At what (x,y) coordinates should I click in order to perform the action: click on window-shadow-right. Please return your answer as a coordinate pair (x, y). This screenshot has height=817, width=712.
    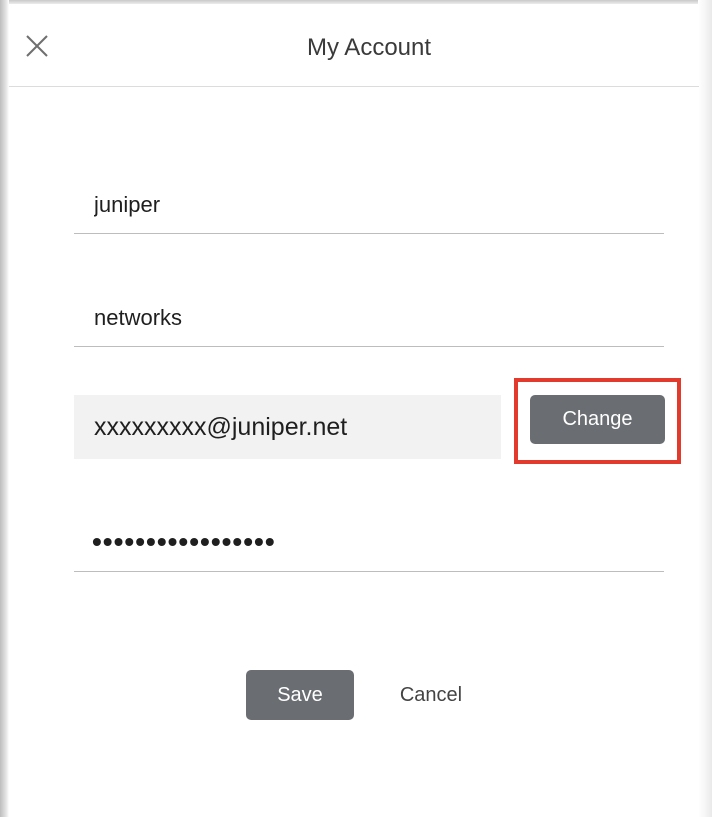
    Looking at the image, I should click on (705, 408).